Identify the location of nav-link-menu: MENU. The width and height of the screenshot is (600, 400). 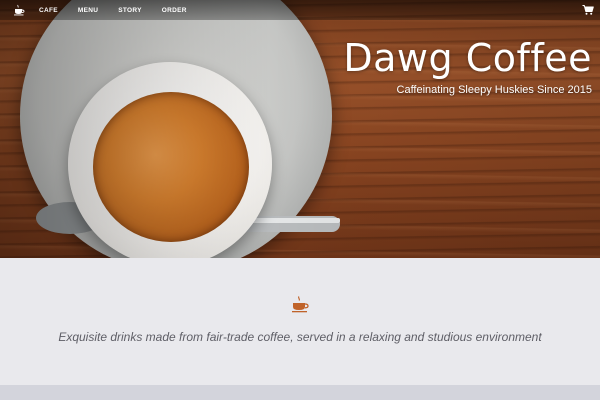
(88, 10).